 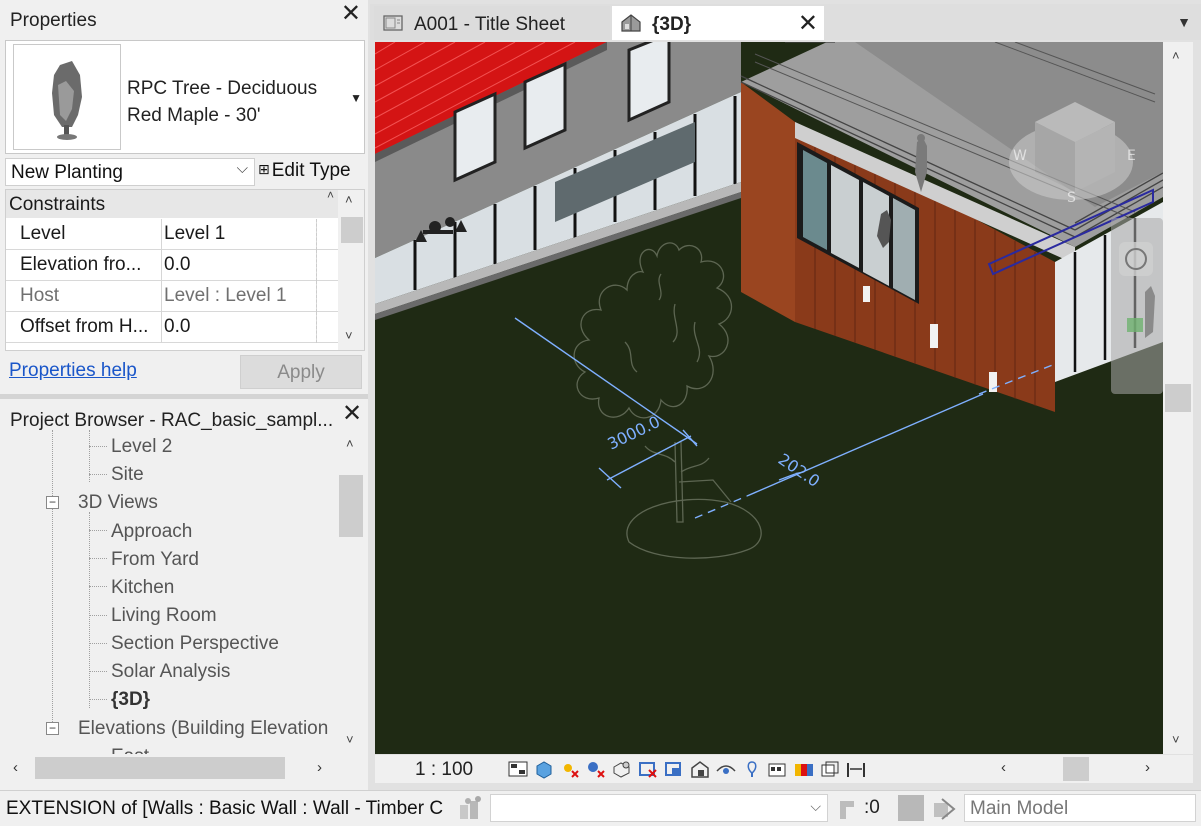 What do you see at coordinates (672, 24) in the screenshot?
I see `tab-label: {3D}` at bounding box center [672, 24].